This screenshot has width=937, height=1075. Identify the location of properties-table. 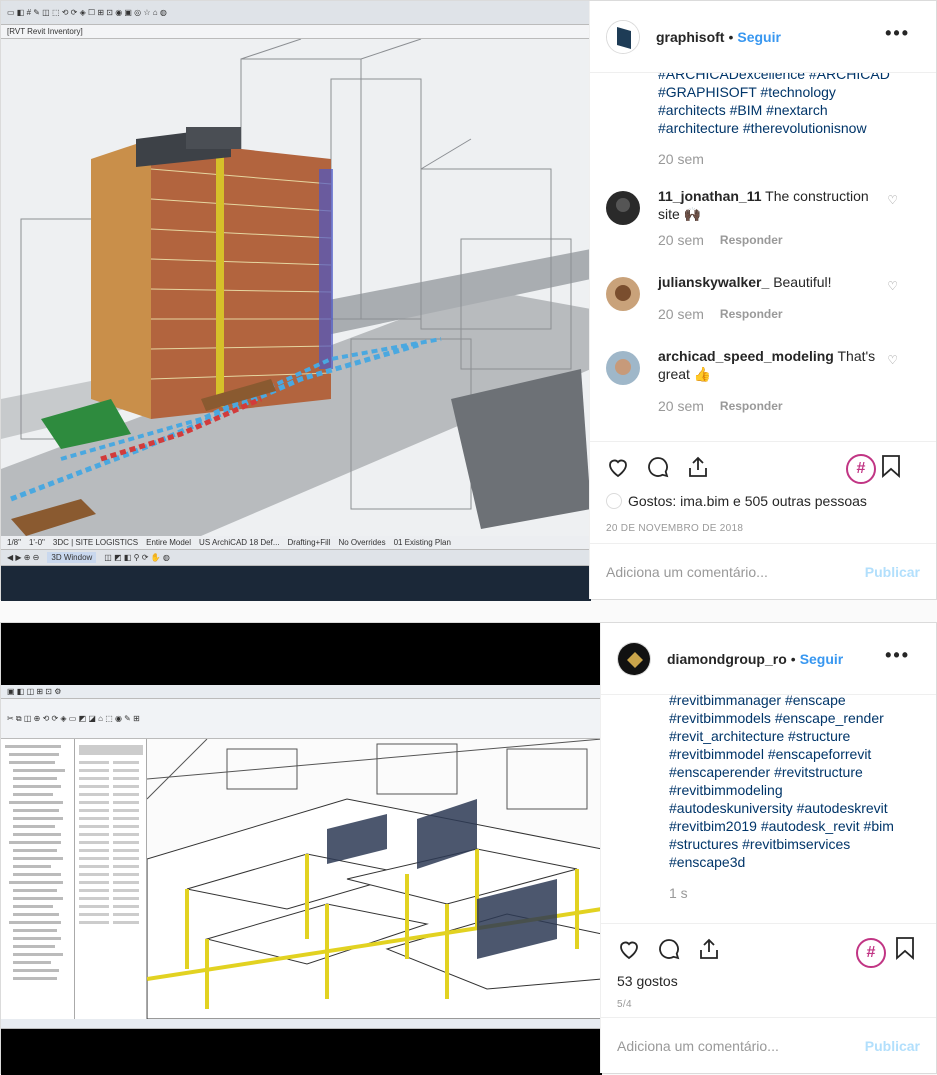
(111, 834).